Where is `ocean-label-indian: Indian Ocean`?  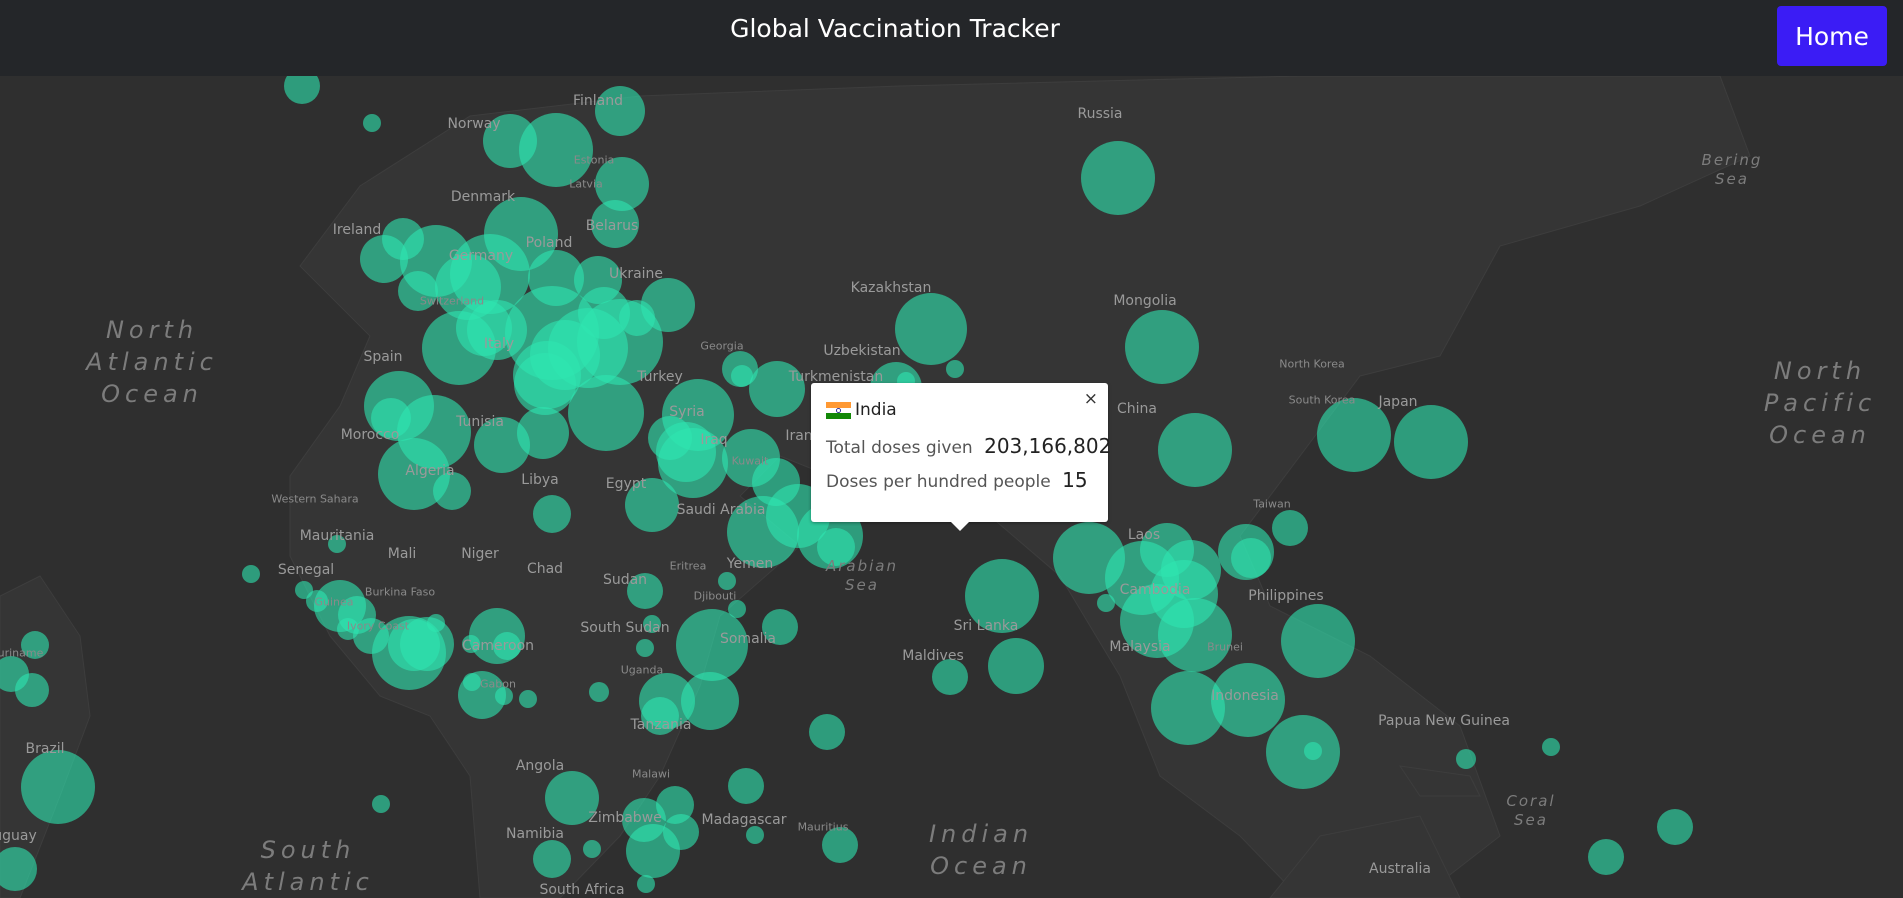 ocean-label-indian: Indian Ocean is located at coordinates (981, 850).